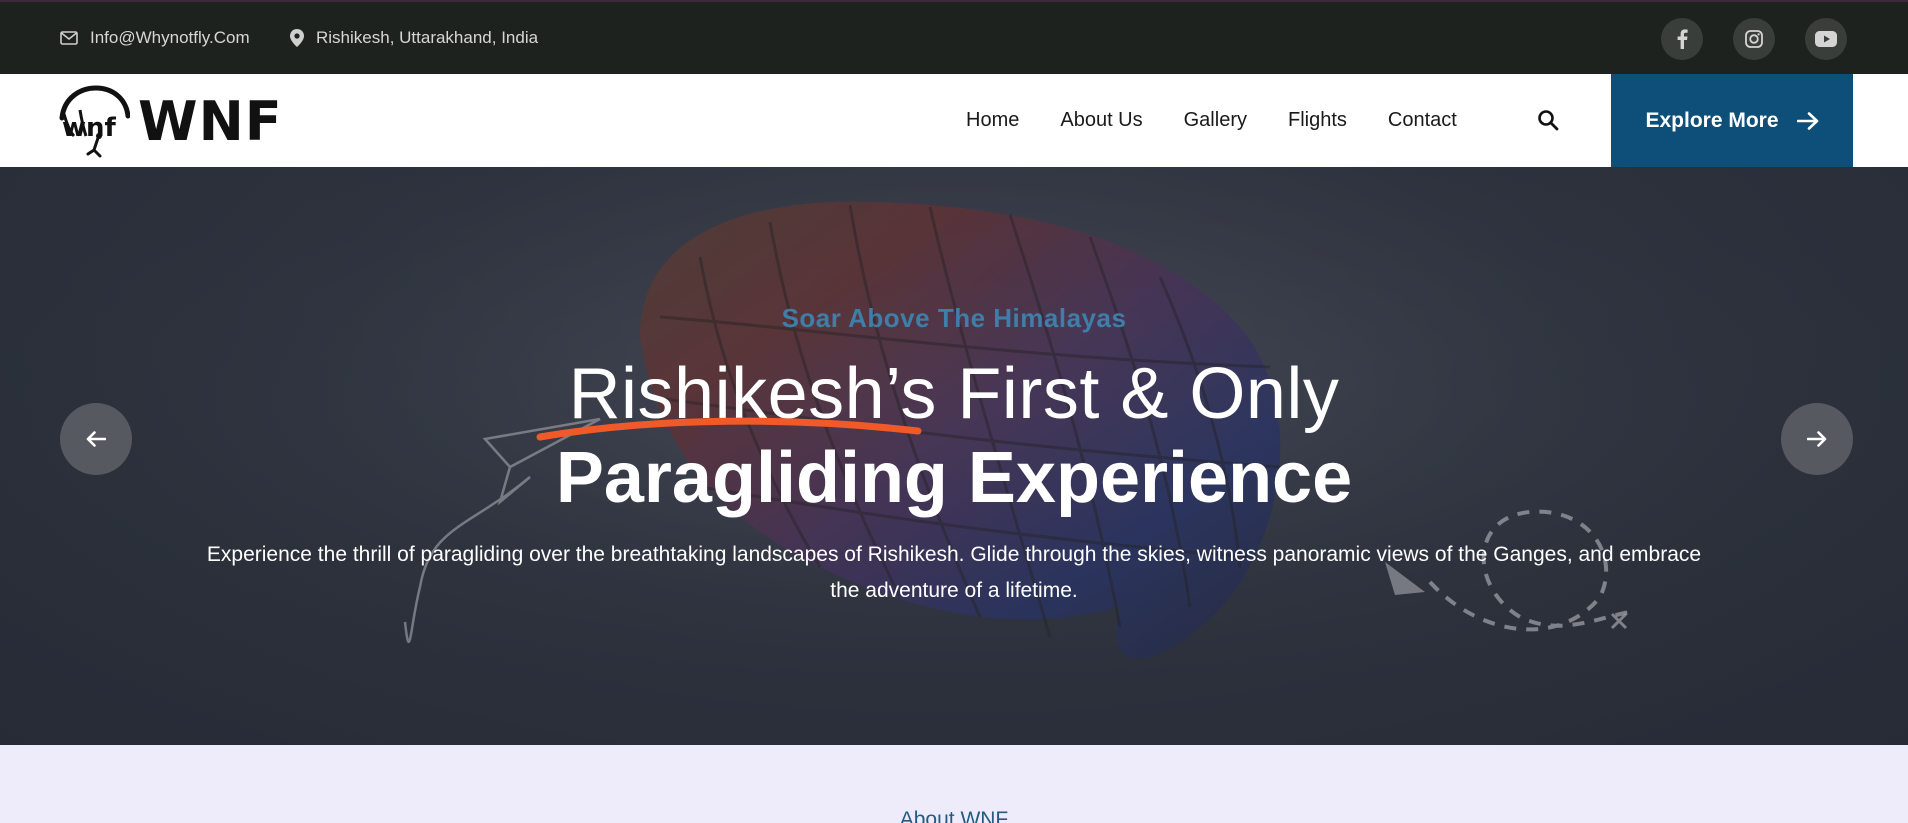 The height and width of the screenshot is (823, 1908). I want to click on explore-more-button: Explore More, so click(1732, 120).